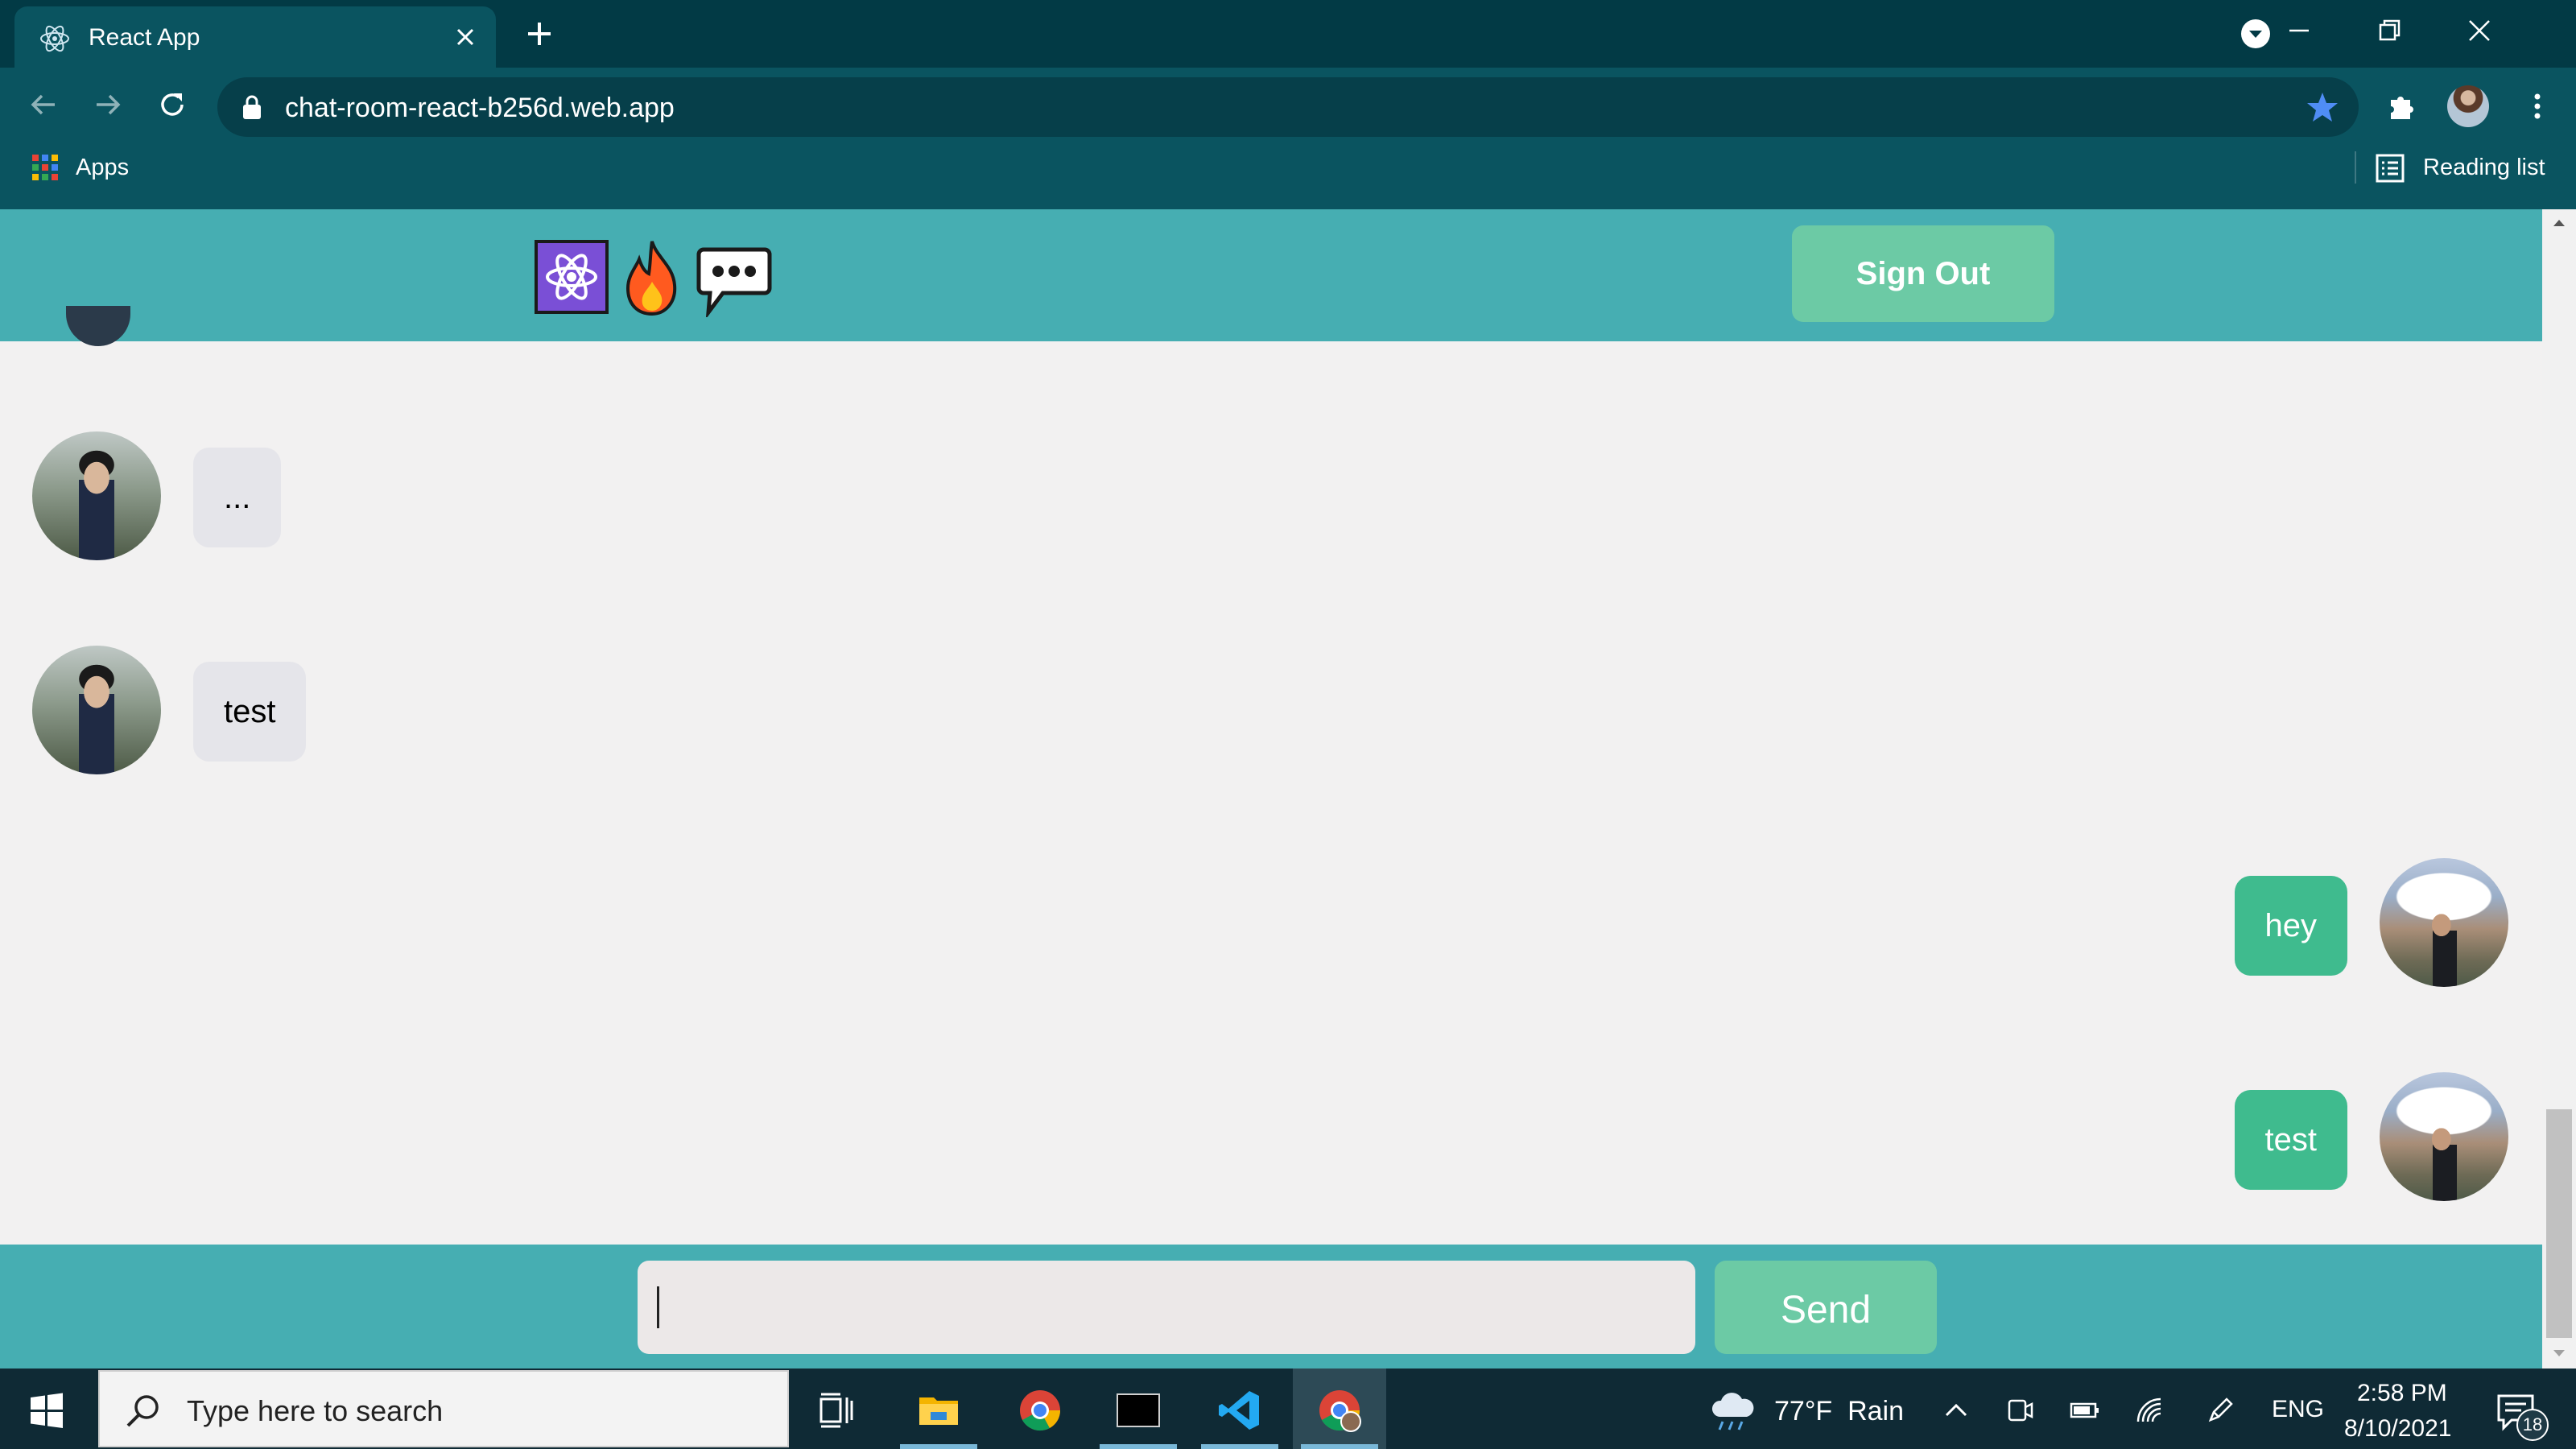 Image resolution: width=2576 pixels, height=1449 pixels. Describe the element at coordinates (734, 282) in the screenshot. I see `chat-bubble-icon` at that location.